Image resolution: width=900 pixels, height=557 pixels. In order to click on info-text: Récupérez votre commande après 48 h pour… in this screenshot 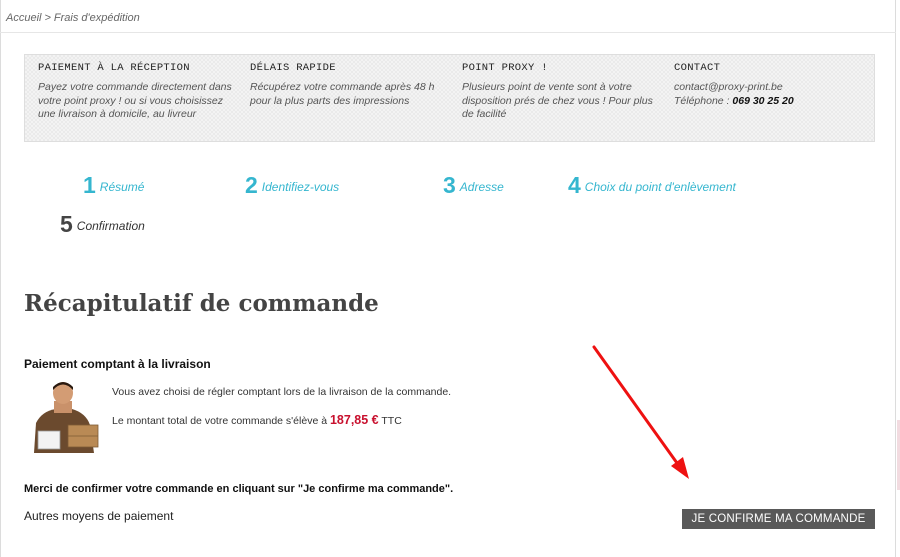, I will do `click(342, 94)`.